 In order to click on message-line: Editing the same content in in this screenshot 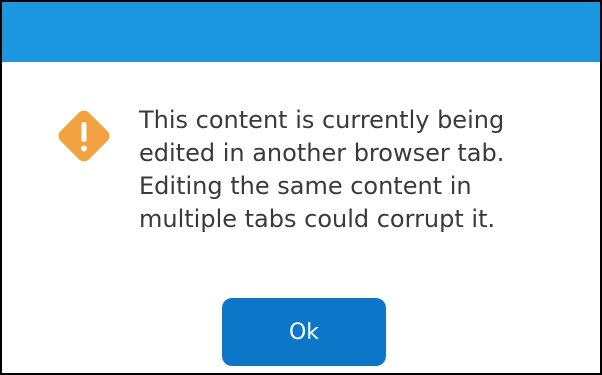, I will do `click(305, 186)`.